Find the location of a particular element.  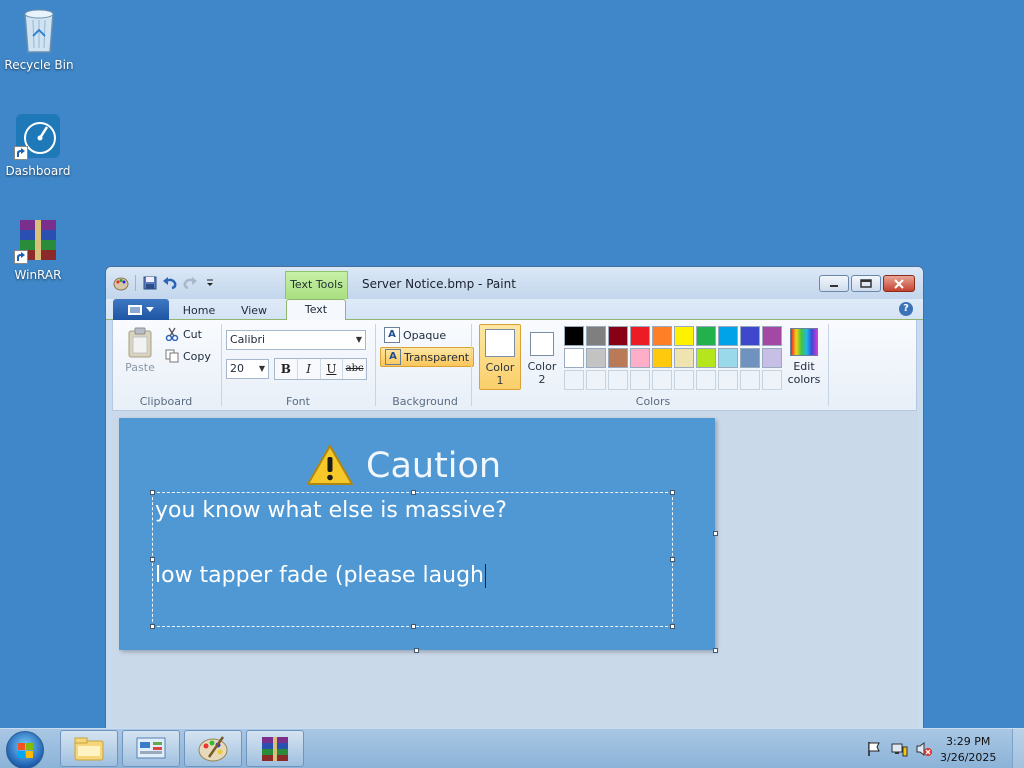

maximize-button is located at coordinates (866, 283).